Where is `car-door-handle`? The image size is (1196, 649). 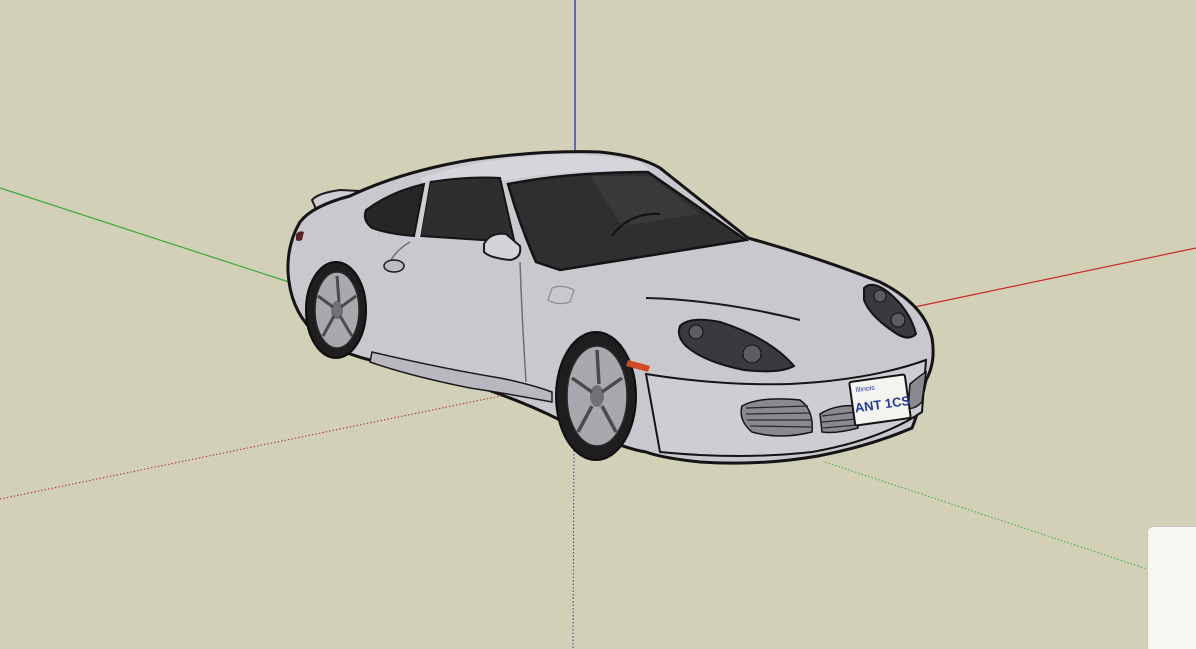 car-door-handle is located at coordinates (394, 266).